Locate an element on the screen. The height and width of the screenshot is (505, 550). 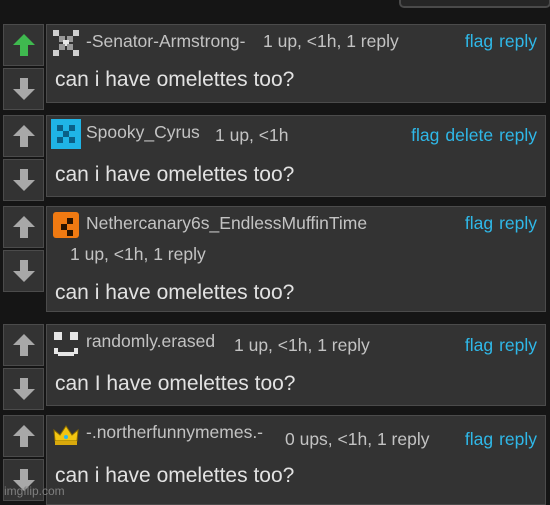
orange-pixel-avatar-icon is located at coordinates (66, 225).